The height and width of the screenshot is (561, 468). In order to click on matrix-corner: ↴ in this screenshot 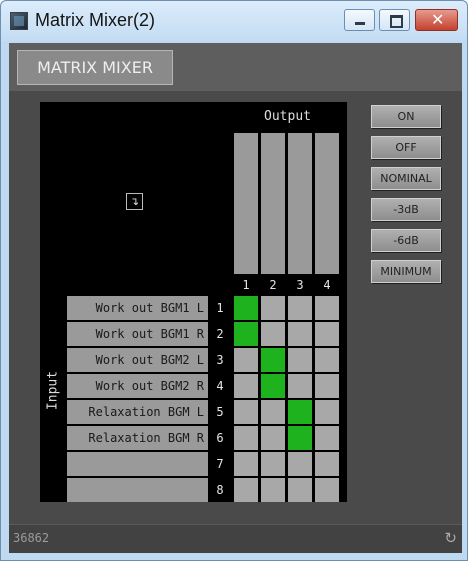, I will do `click(136, 198)`.